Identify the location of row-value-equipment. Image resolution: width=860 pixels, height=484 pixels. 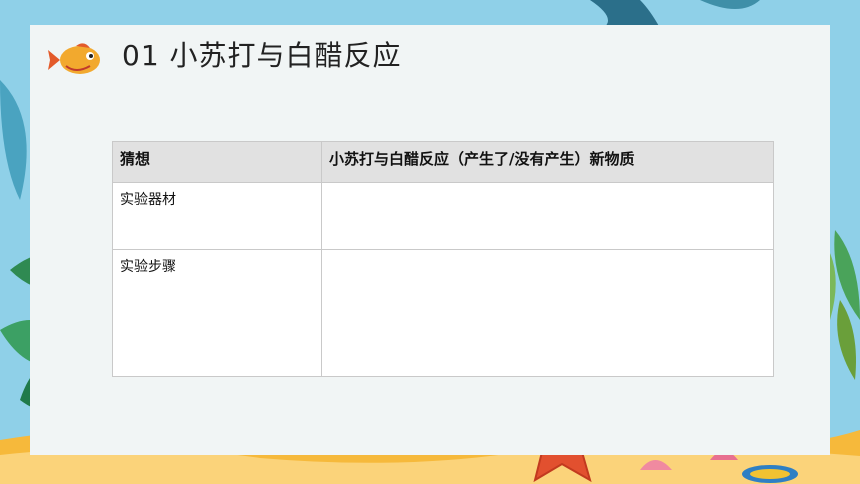
(547, 216).